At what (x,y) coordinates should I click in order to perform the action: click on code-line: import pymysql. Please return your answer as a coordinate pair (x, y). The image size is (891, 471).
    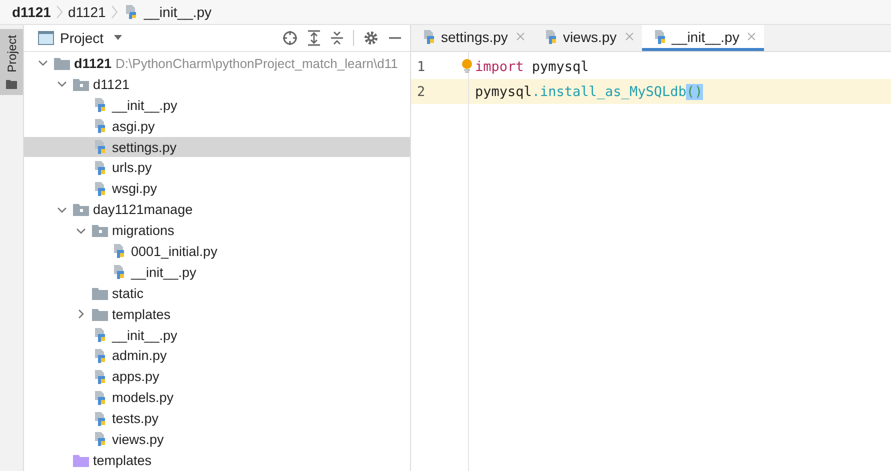
    Looking at the image, I should click on (532, 66).